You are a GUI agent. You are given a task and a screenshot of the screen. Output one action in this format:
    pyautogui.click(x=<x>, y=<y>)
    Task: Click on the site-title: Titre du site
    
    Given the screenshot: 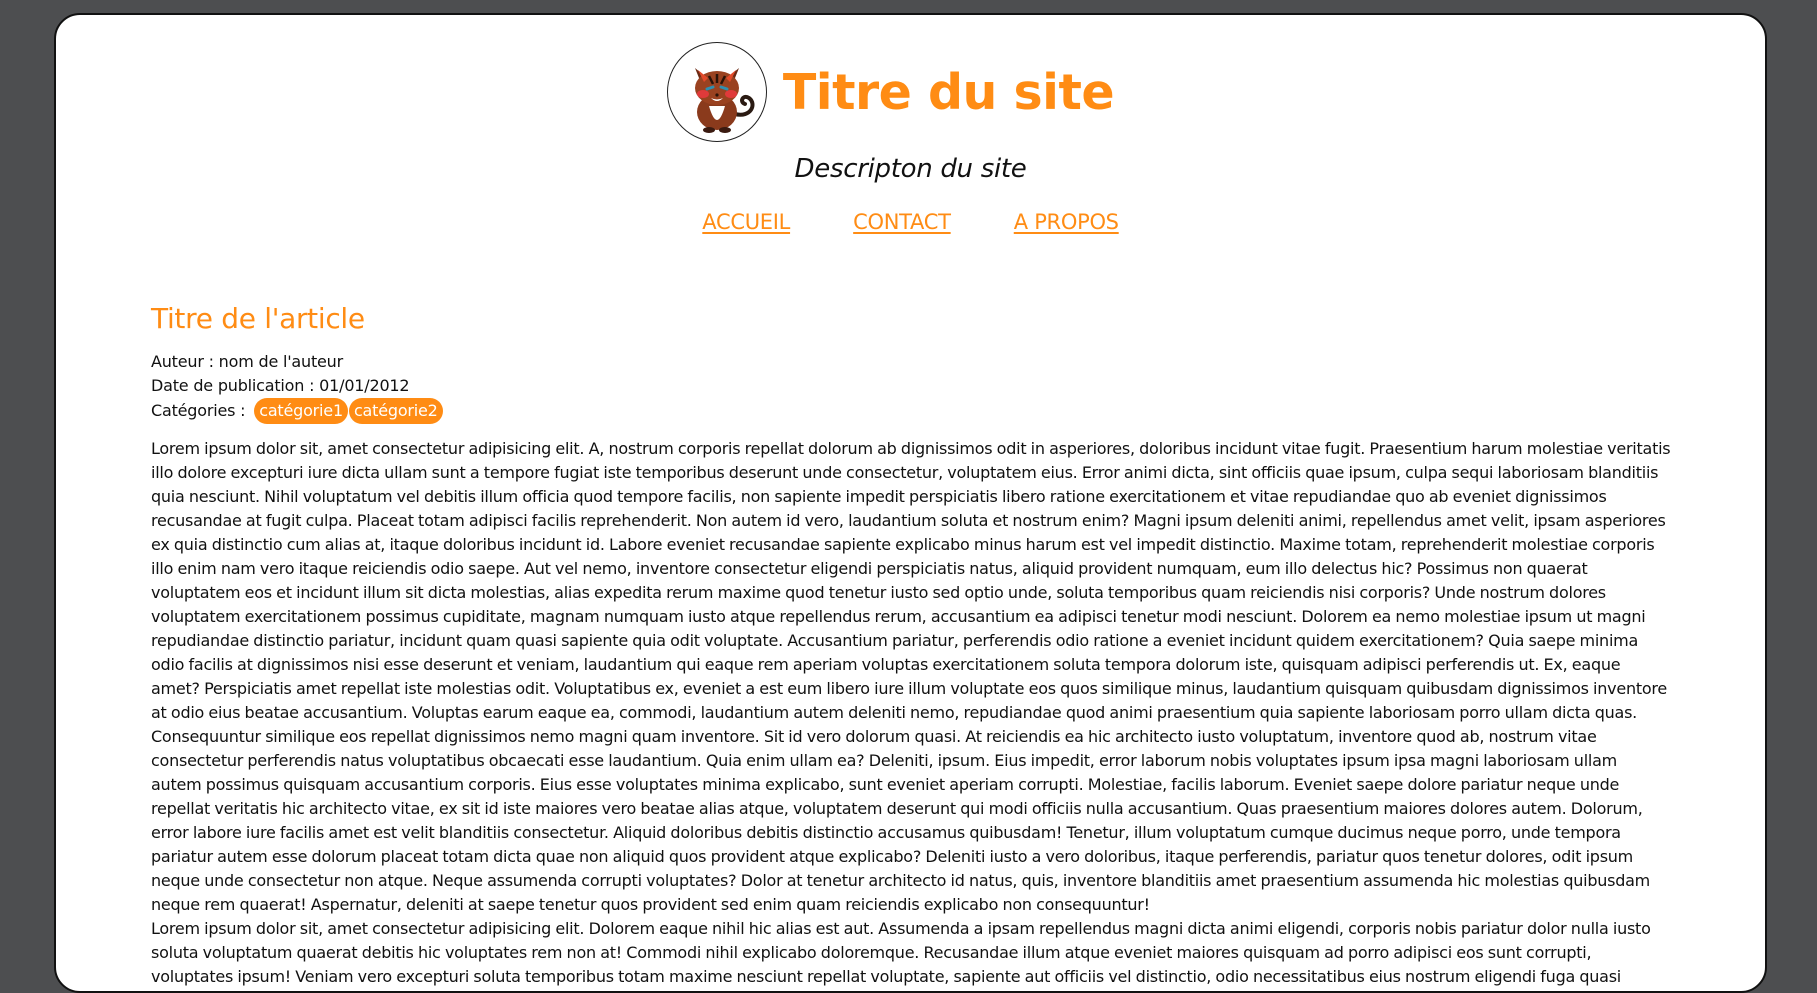 What is the action you would take?
    pyautogui.click(x=949, y=92)
    